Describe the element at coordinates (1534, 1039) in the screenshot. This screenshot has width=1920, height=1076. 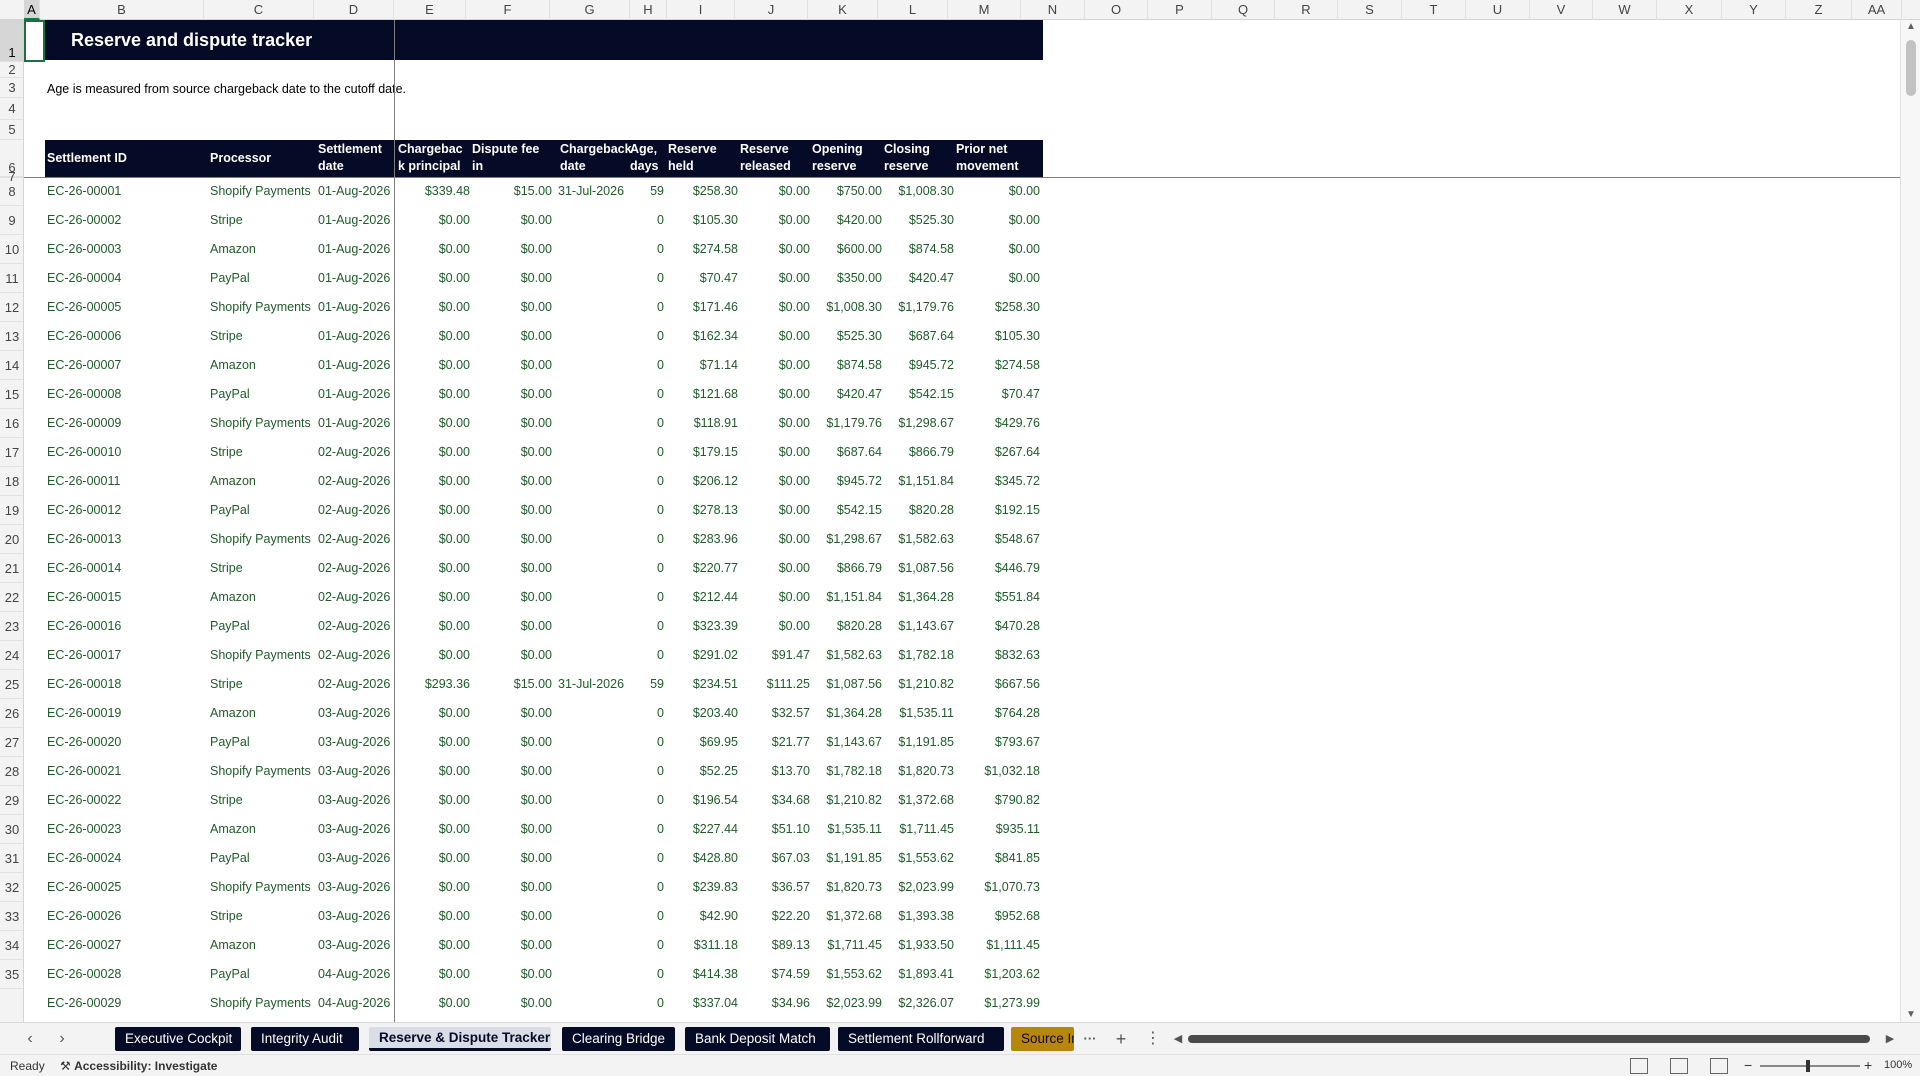
I see `horizontal-scrollbar` at that location.